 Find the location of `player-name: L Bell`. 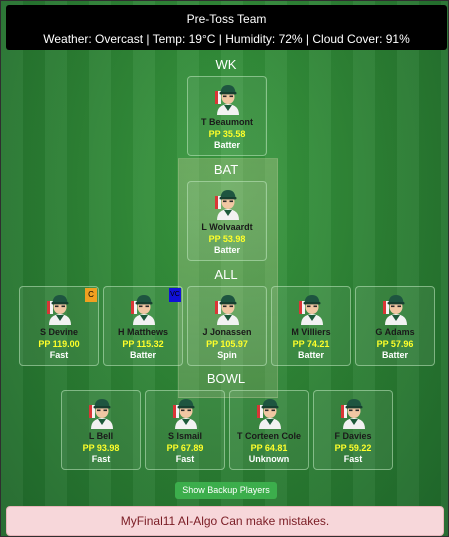

player-name: L Bell is located at coordinates (101, 436).